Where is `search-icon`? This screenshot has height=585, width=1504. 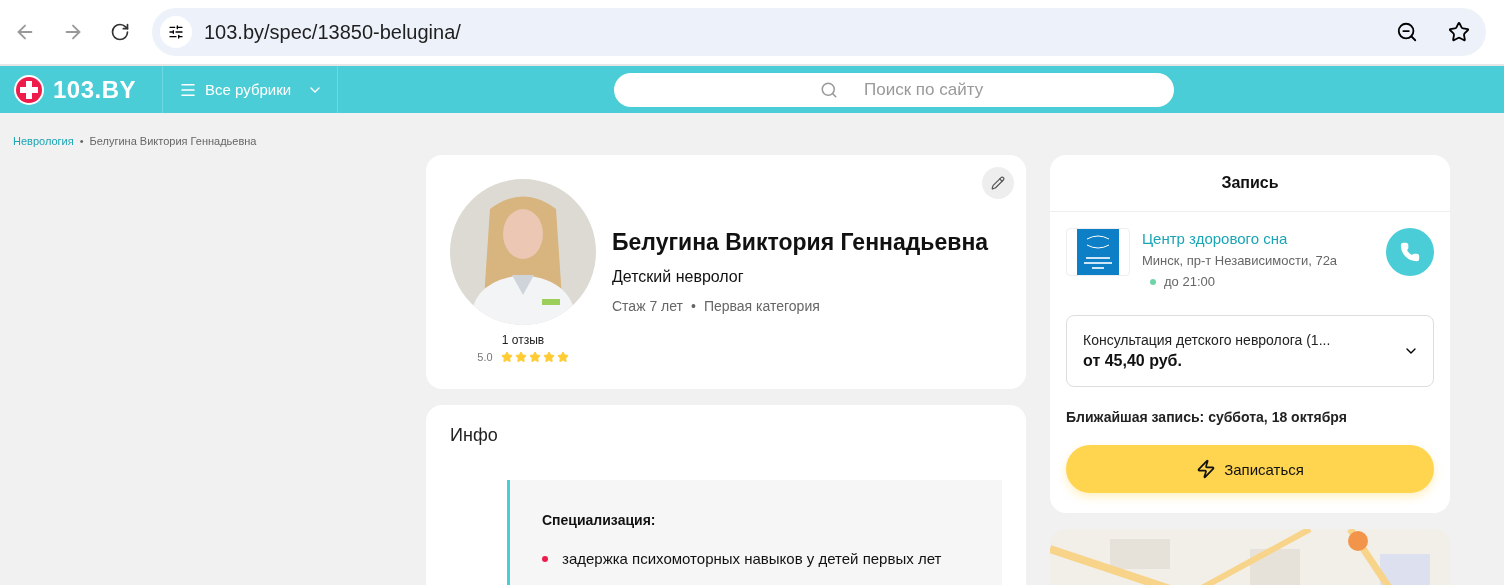 search-icon is located at coordinates (828, 89).